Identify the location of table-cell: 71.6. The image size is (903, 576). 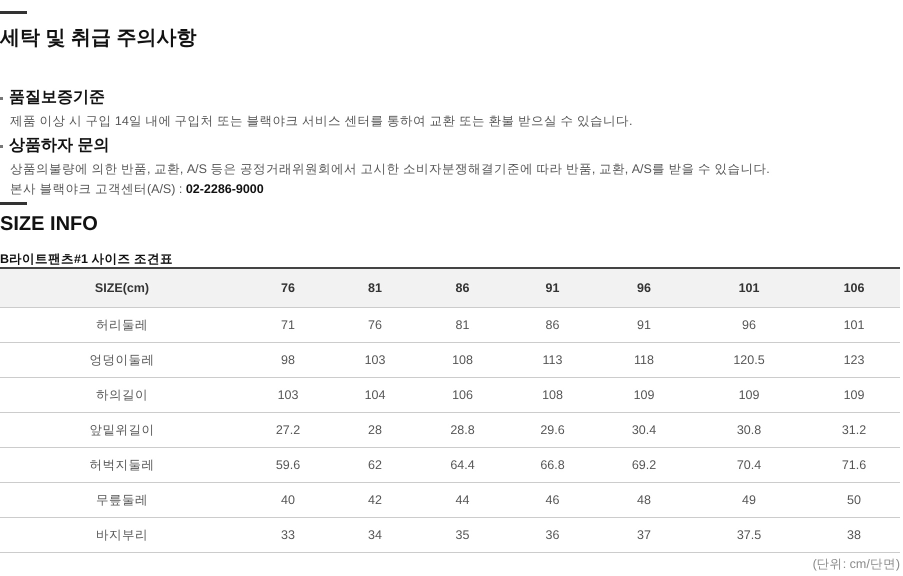
(854, 465).